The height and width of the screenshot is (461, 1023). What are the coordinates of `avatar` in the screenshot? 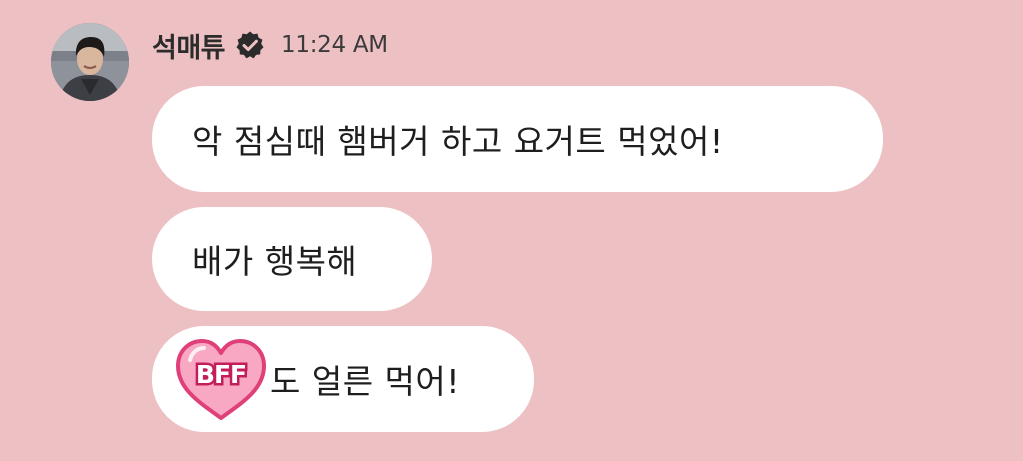 It's located at (90, 62).